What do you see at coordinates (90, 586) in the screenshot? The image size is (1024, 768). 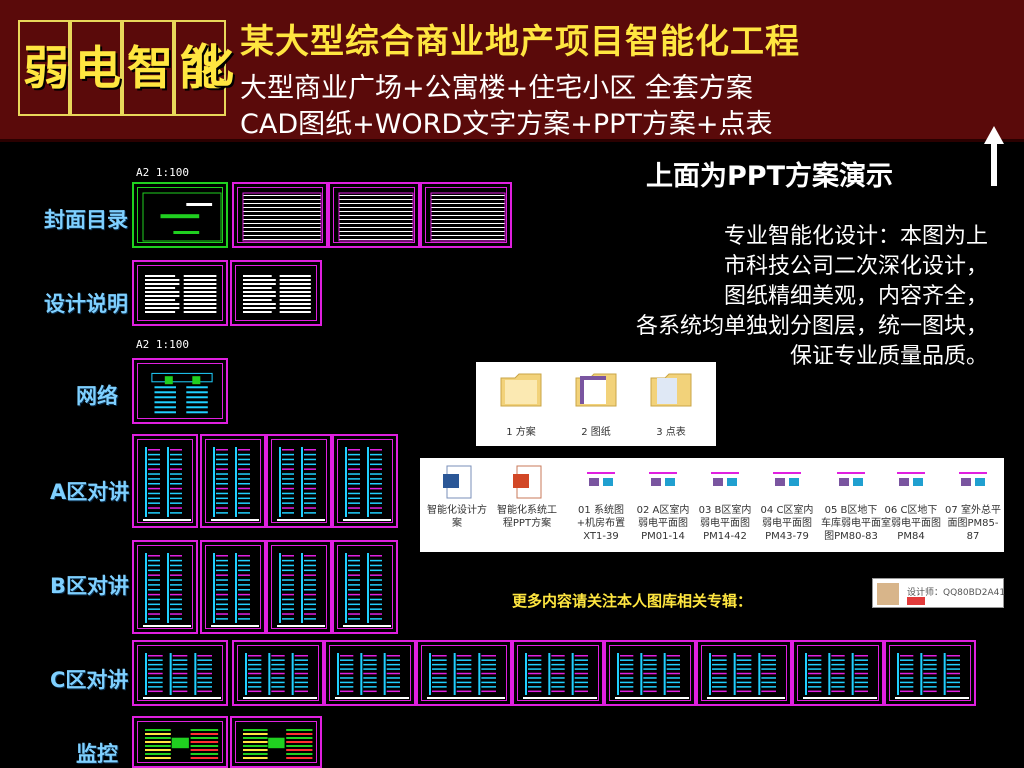 I see `category-label-zone-b: B区对讲` at bounding box center [90, 586].